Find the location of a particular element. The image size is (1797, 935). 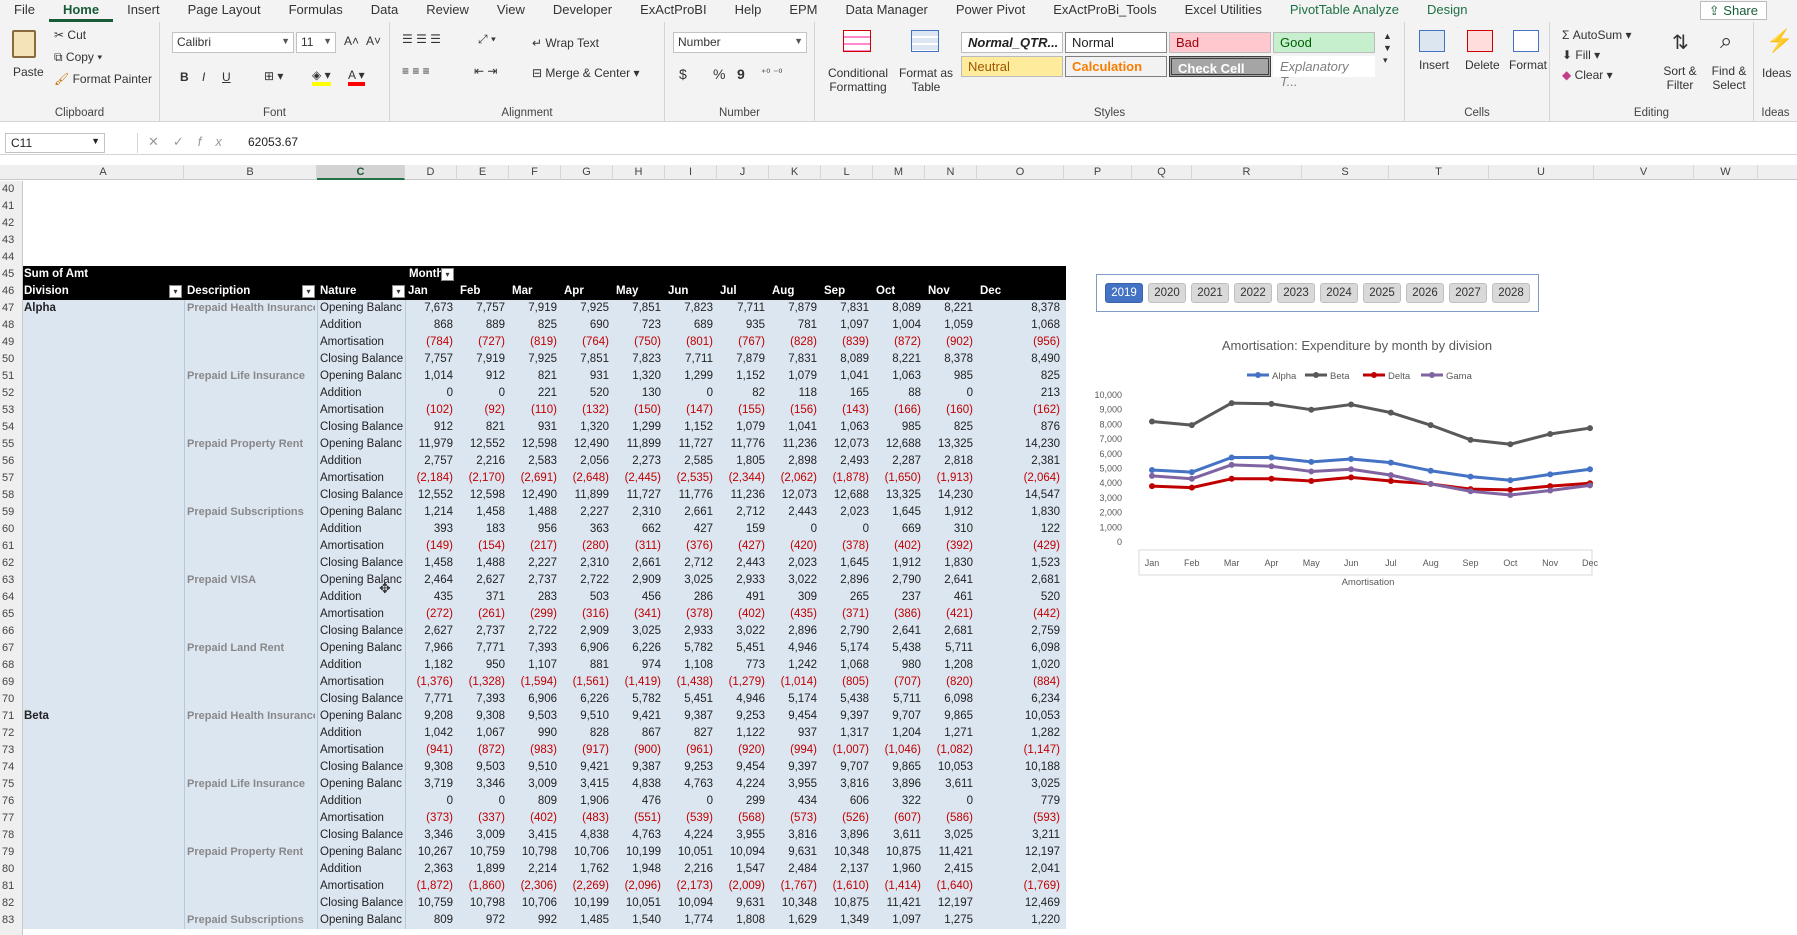

amount-cell: (902) is located at coordinates (951, 342).